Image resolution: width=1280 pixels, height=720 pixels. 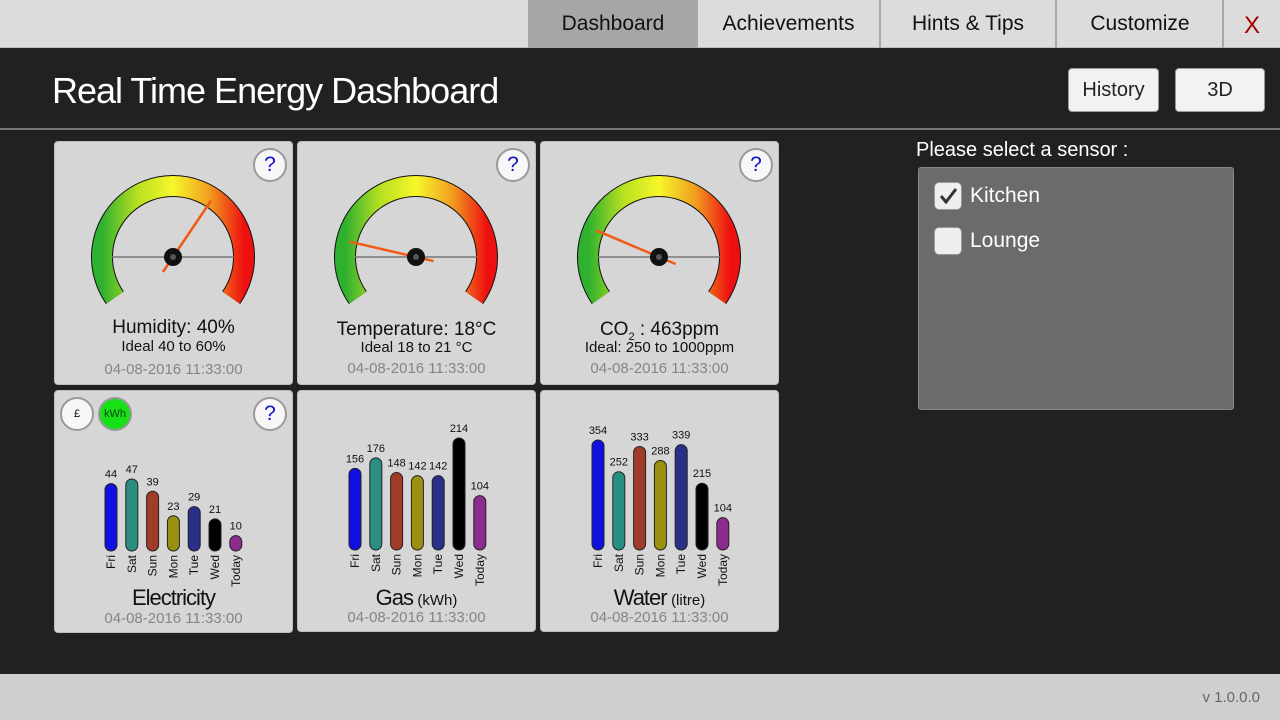 What do you see at coordinates (416, 329) in the screenshot?
I see `temperature-label: Temperature: 18°C` at bounding box center [416, 329].